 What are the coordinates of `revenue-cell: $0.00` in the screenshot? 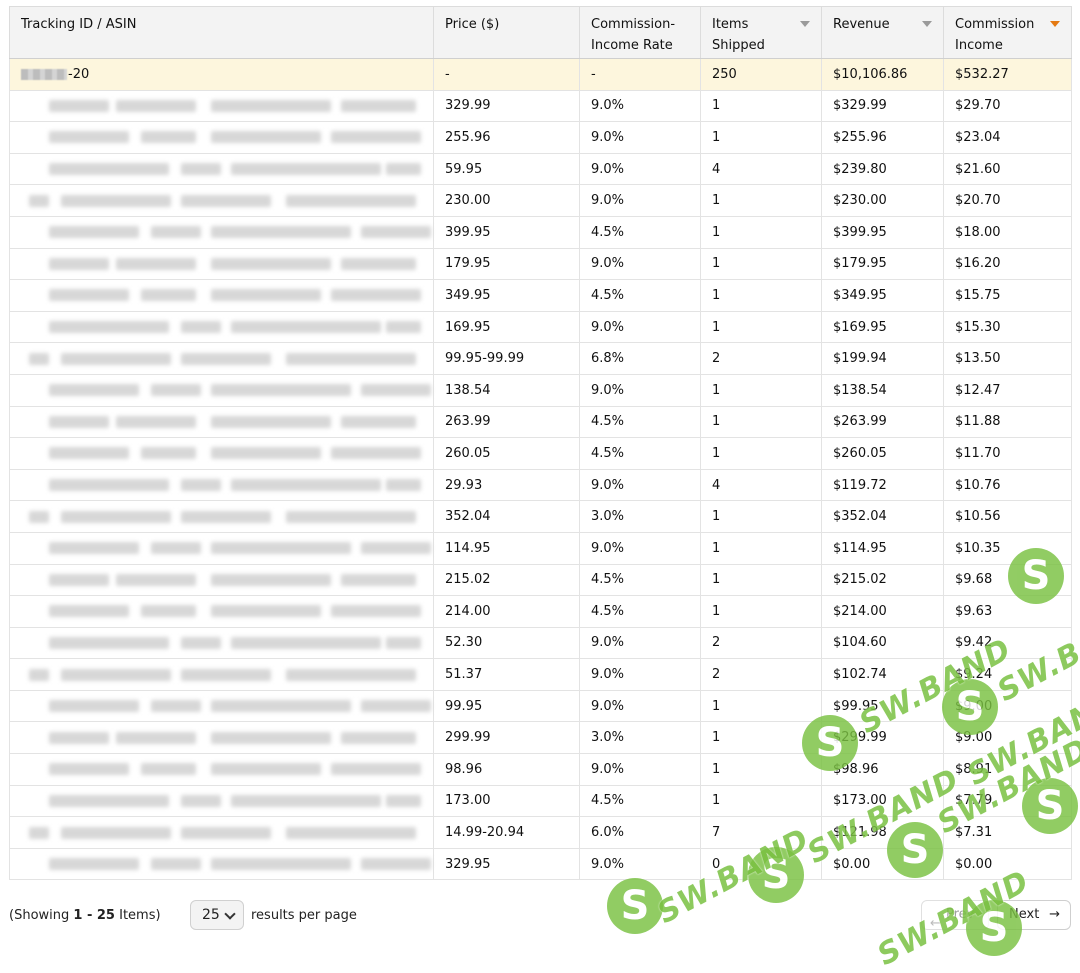 It's located at (882, 864).